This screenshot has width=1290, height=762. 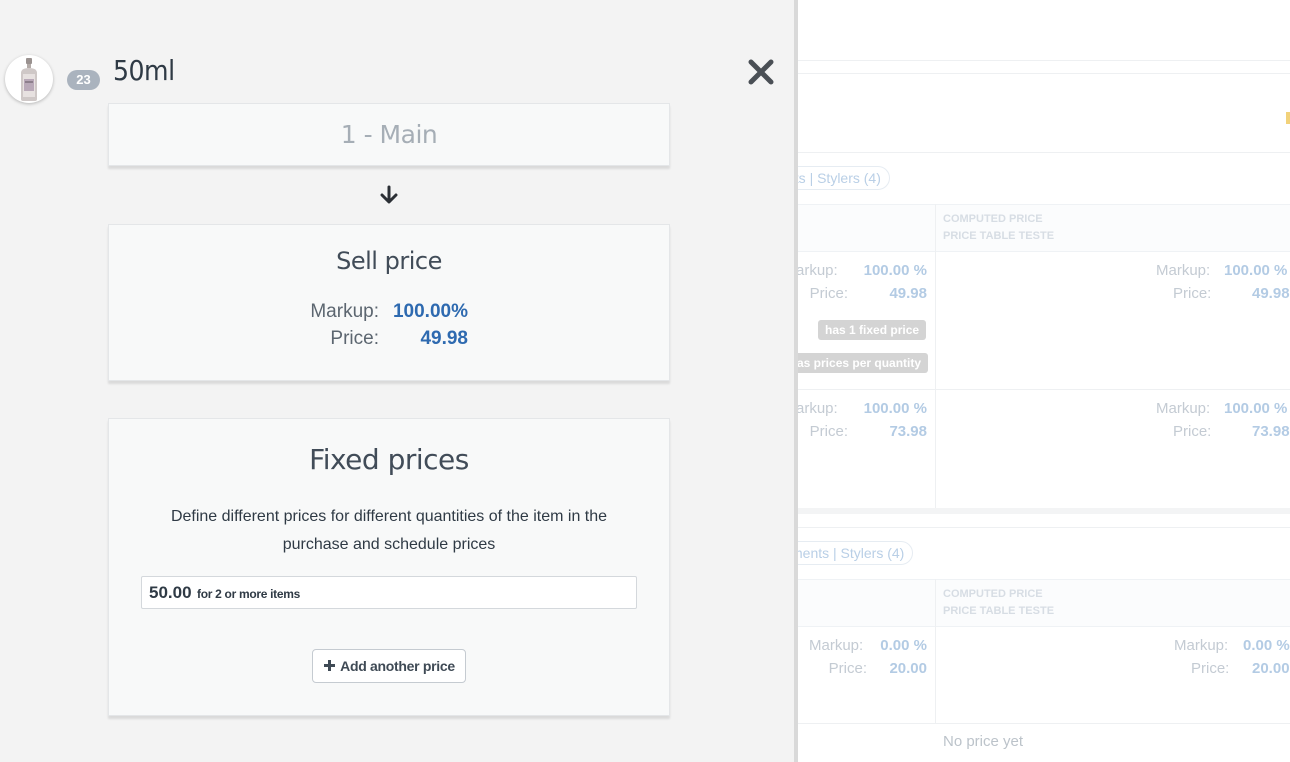 I want to click on main-step-label: 1 - Main, so click(x=389, y=134).